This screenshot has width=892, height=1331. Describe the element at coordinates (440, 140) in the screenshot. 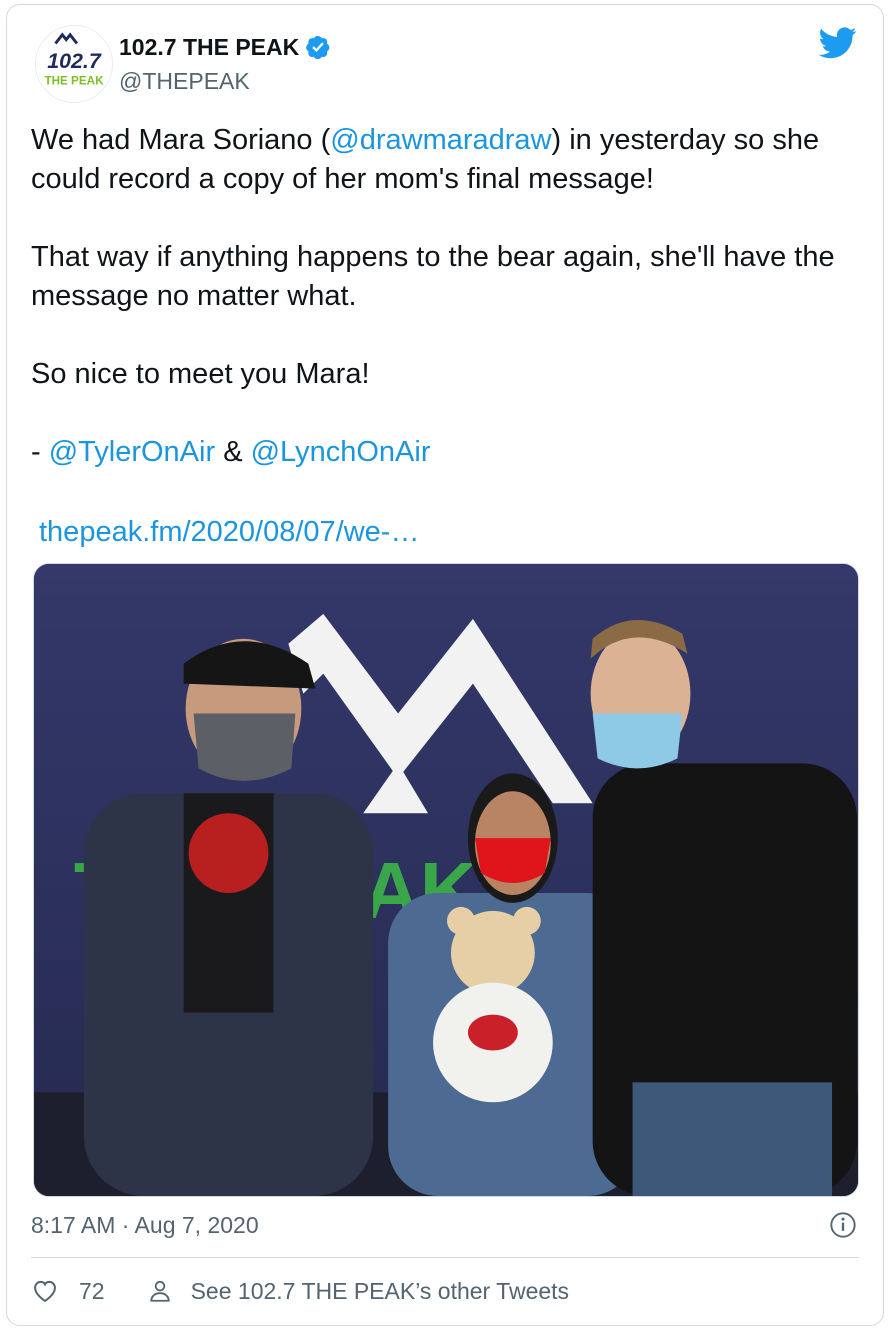

I see `mention-drawmaradraw: @drawmaradraw` at that location.